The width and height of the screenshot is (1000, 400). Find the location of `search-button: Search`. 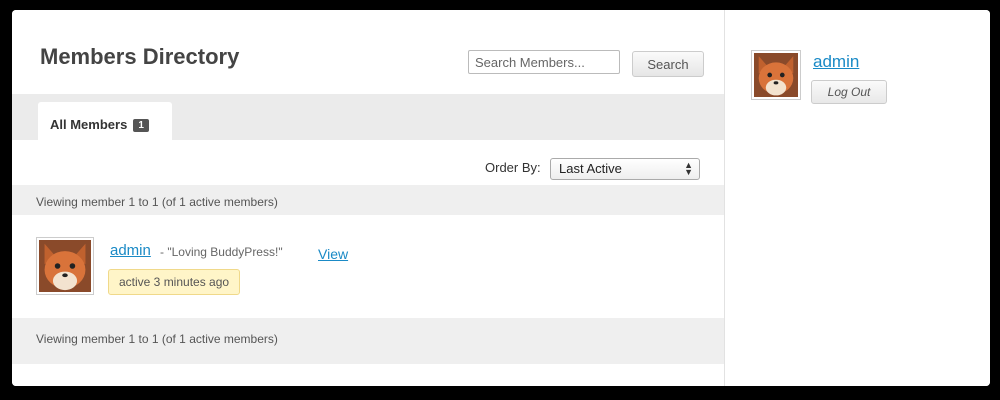

search-button: Search is located at coordinates (668, 64).